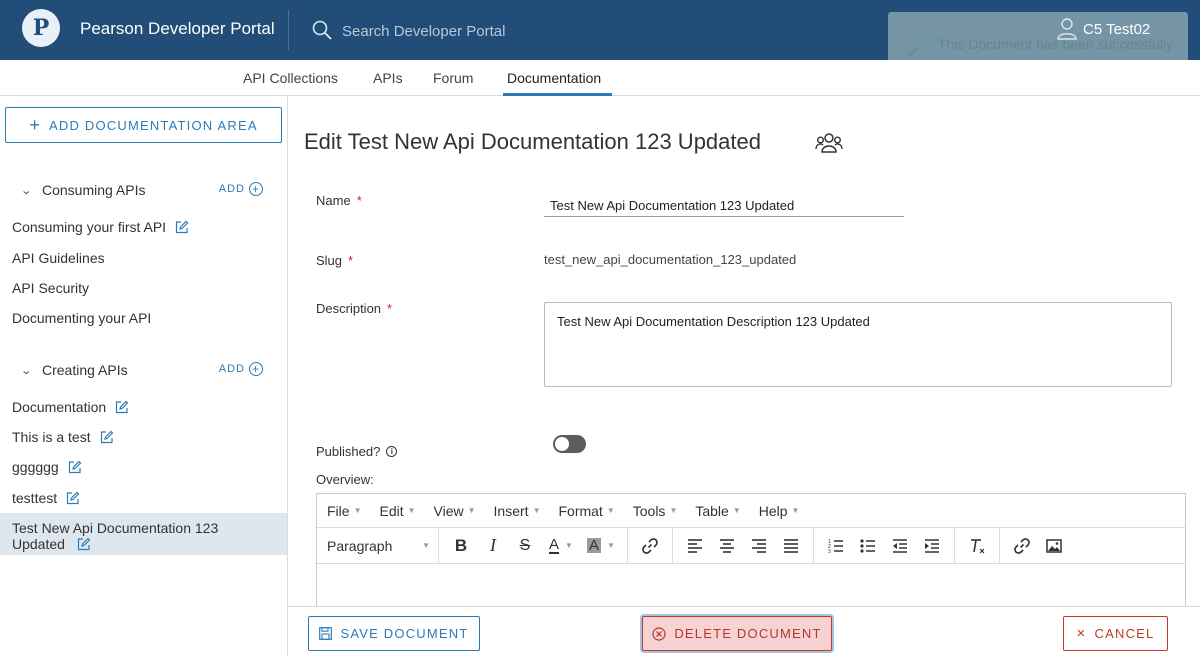 This screenshot has height=656, width=1200. What do you see at coordinates (1054, 546) in the screenshot?
I see `insert-image-icon` at bounding box center [1054, 546].